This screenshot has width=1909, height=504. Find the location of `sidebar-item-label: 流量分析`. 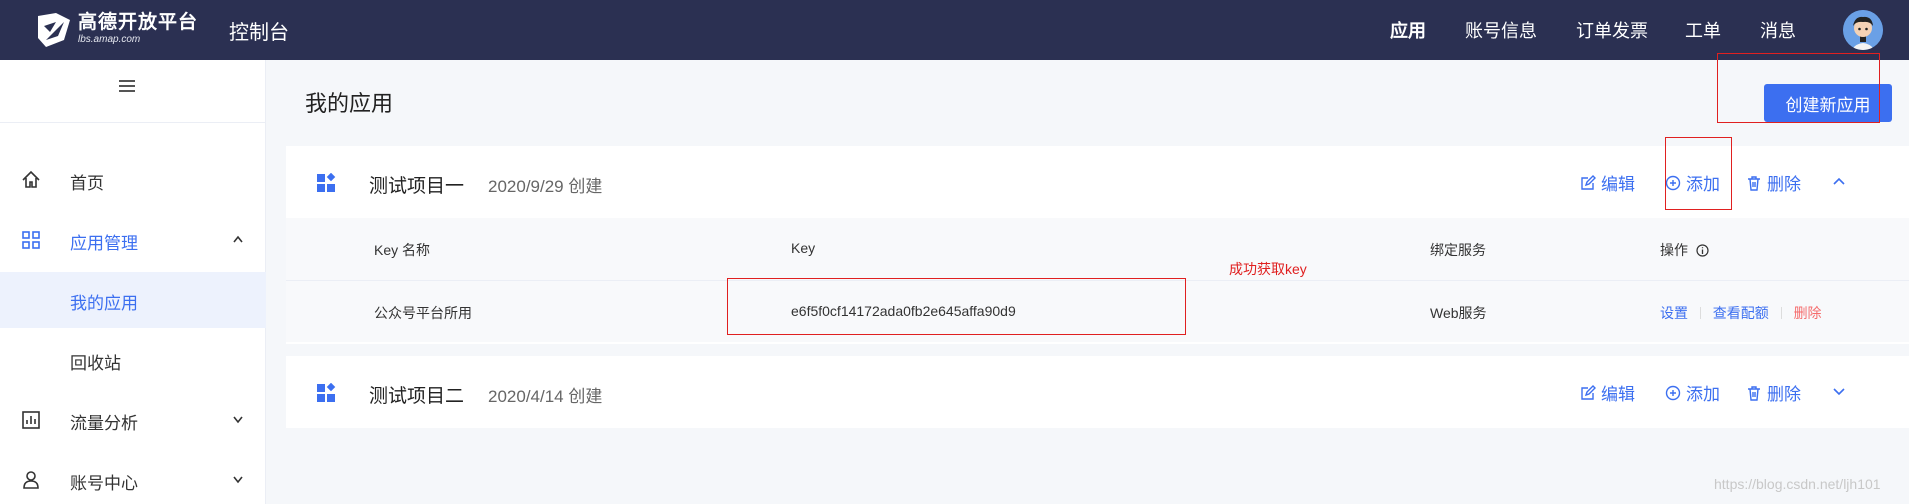

sidebar-item-label: 流量分析 is located at coordinates (104, 423).